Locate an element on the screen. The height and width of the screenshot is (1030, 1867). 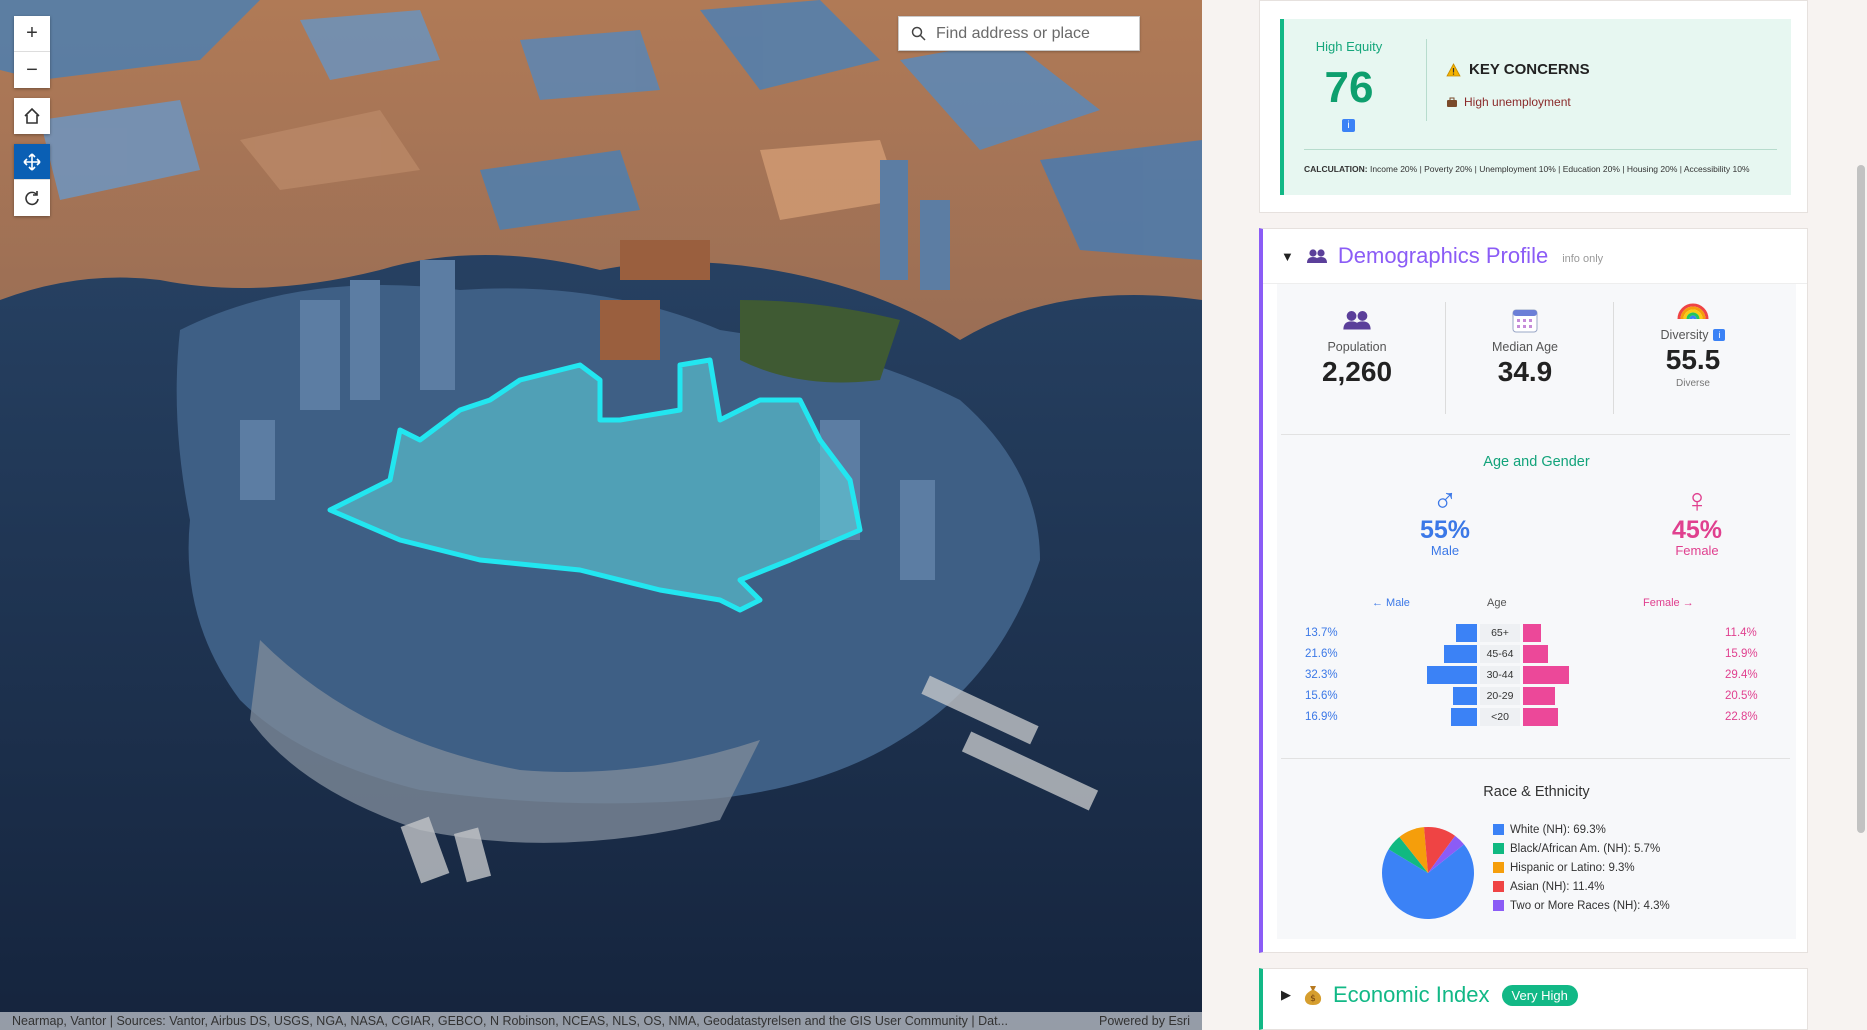
pyramid-male-value: 15.6% is located at coordinates (1321, 696).